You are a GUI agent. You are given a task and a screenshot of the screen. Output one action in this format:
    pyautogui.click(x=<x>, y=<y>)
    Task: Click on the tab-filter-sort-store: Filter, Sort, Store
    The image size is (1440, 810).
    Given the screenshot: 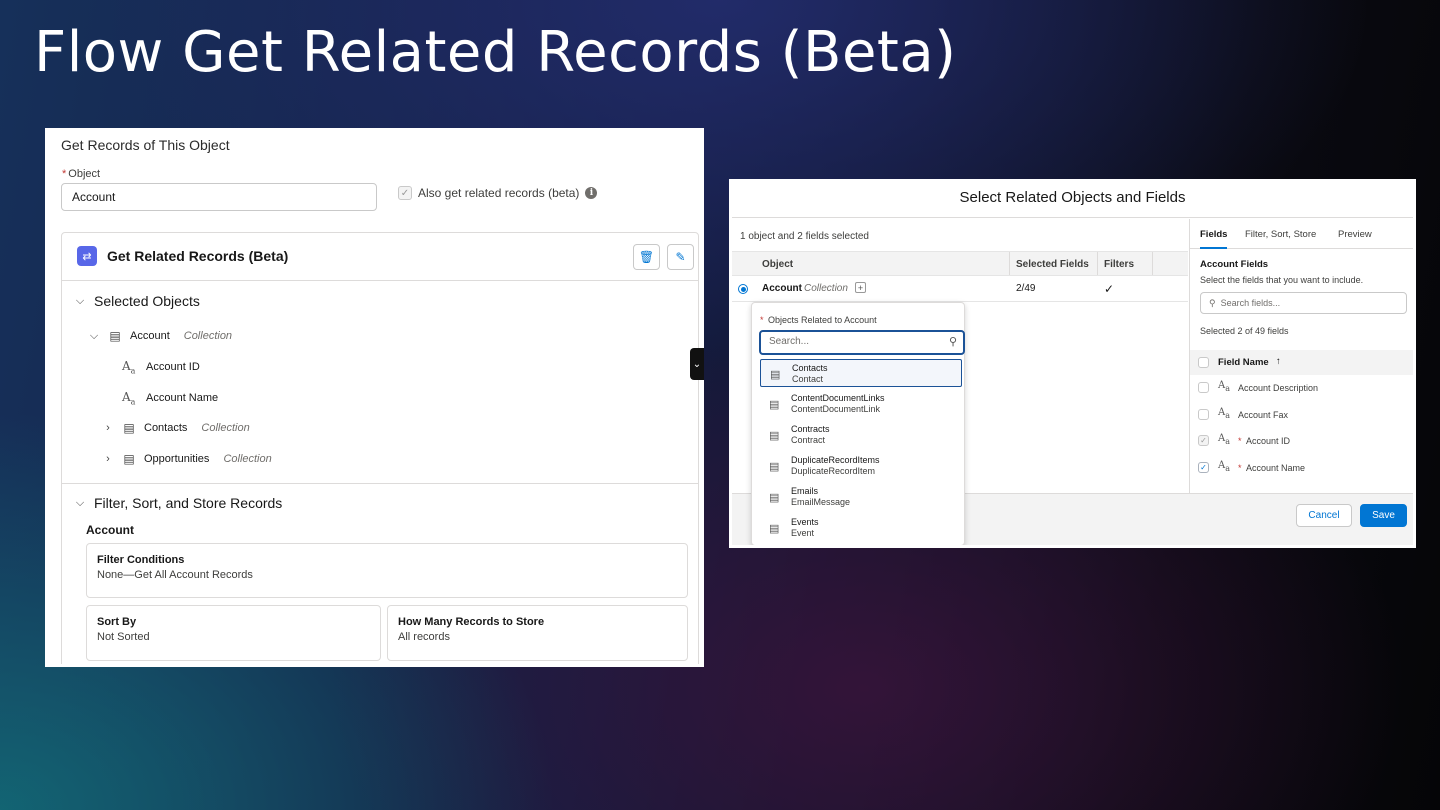 What is the action you would take?
    pyautogui.click(x=1280, y=234)
    